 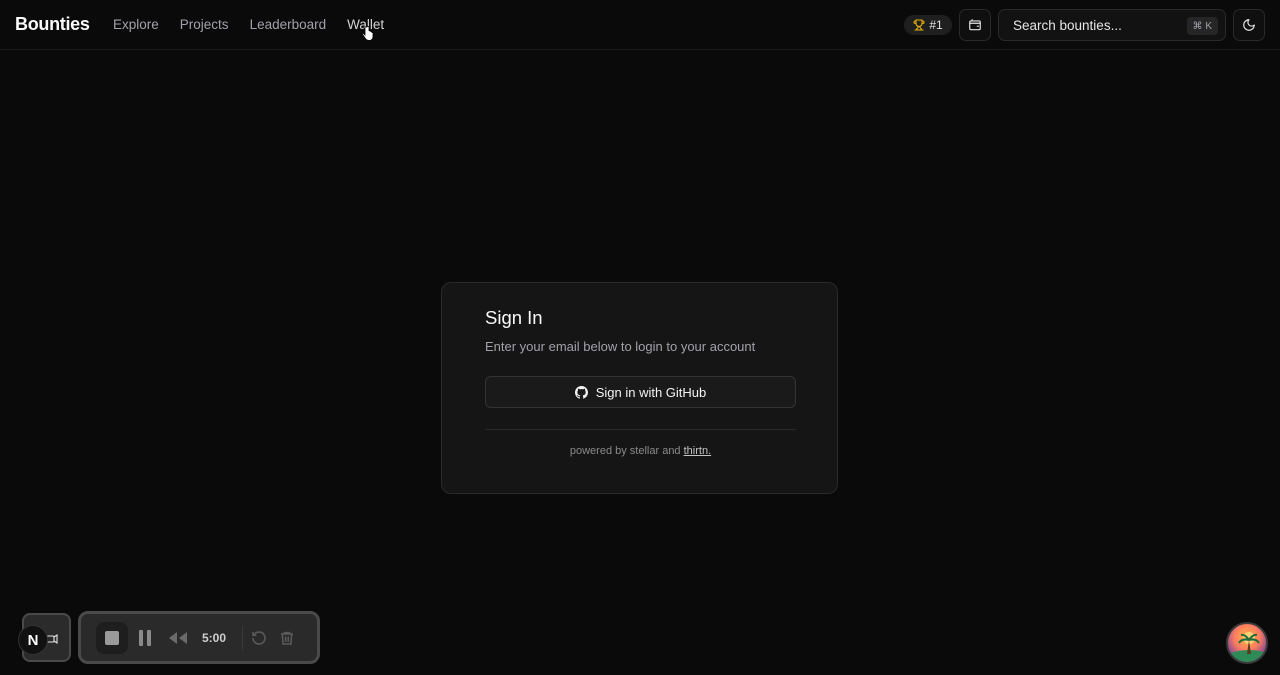 What do you see at coordinates (204, 24) in the screenshot?
I see `nav-projects: Projects` at bounding box center [204, 24].